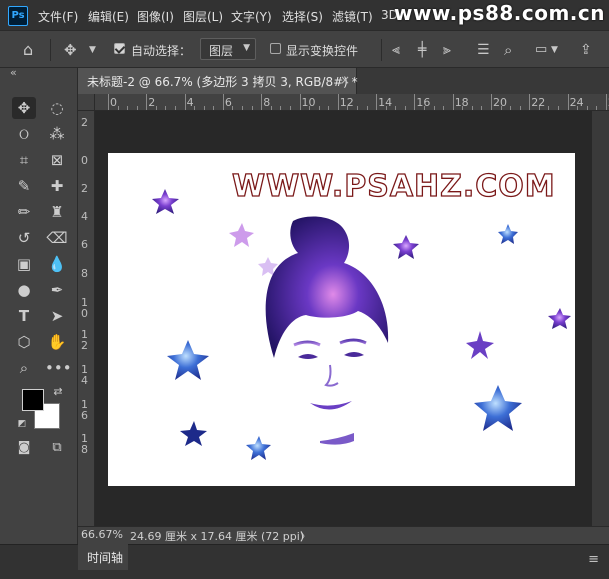  I want to click on status-bar: 66.67% 24.69 厘米 x 17.64 厘米 (72 ppi) 〉, so click(343, 535).